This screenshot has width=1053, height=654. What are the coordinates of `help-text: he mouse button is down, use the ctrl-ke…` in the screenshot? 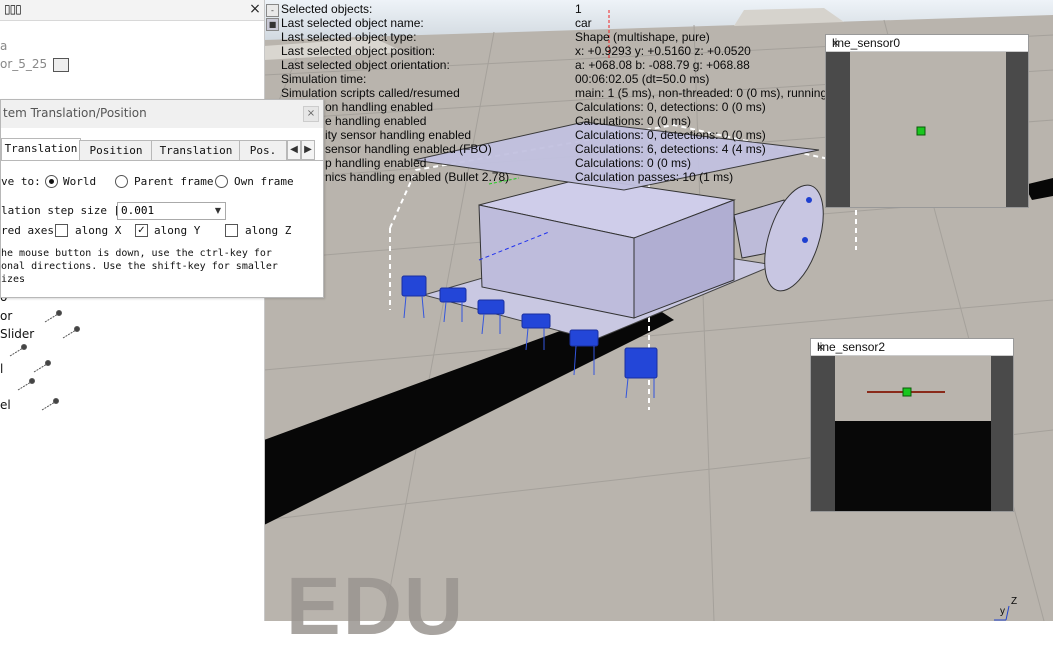 It's located at (156, 268).